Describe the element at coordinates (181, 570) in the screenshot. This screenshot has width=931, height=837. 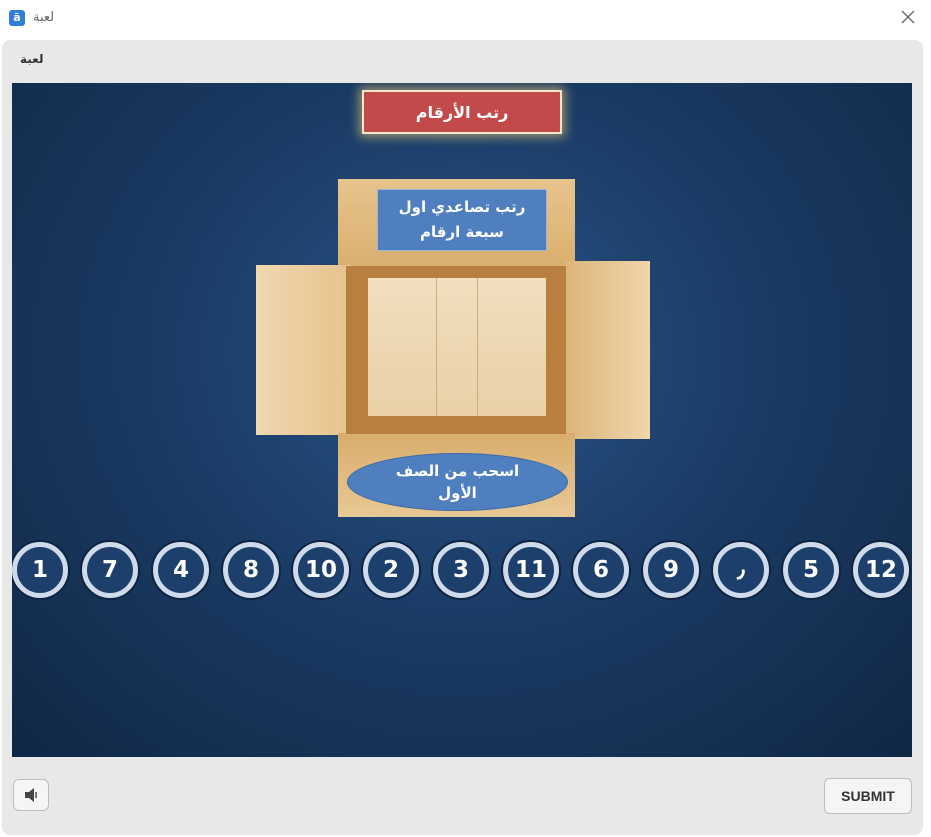
I see `number-token: 4` at that location.